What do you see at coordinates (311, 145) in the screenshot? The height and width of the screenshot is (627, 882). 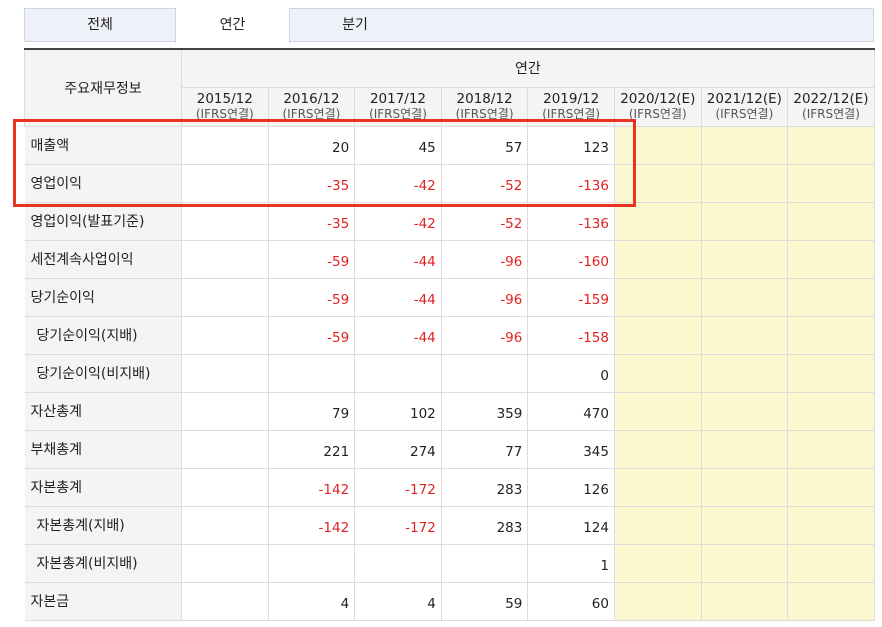 I see `value-cell: 20` at bounding box center [311, 145].